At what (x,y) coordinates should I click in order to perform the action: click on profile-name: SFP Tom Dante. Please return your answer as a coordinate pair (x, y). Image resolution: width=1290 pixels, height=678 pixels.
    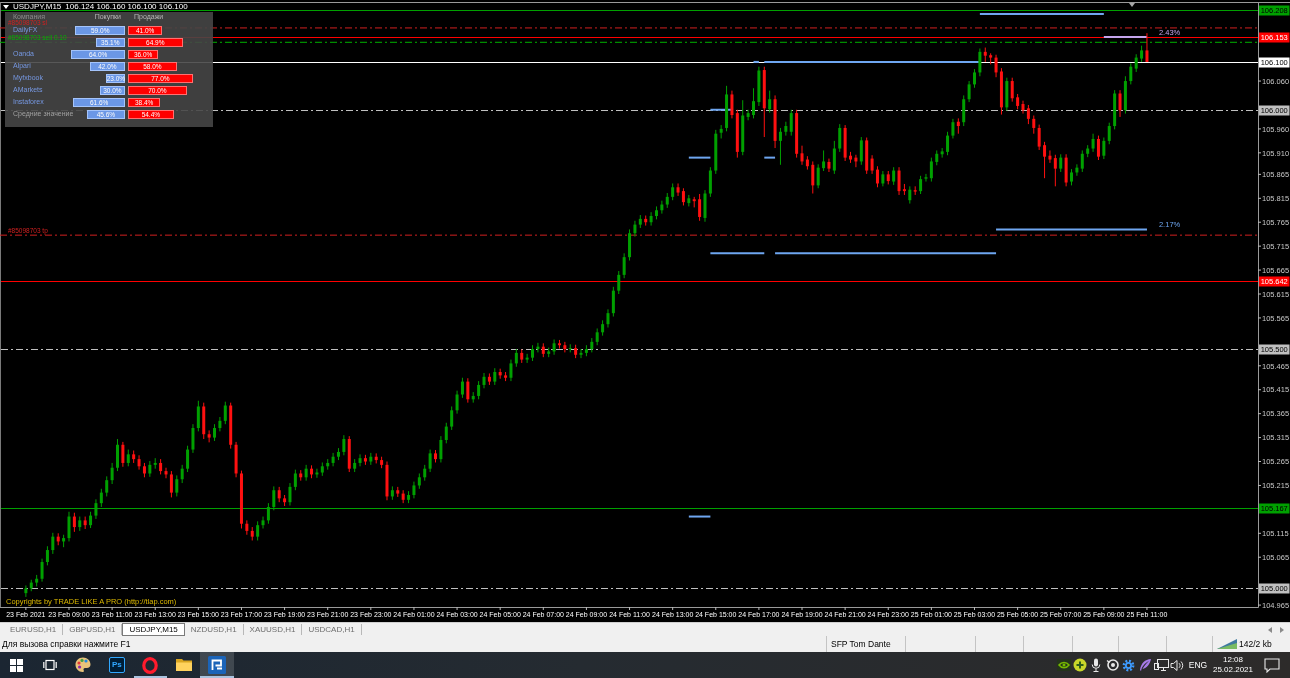
    Looking at the image, I should click on (861, 644).